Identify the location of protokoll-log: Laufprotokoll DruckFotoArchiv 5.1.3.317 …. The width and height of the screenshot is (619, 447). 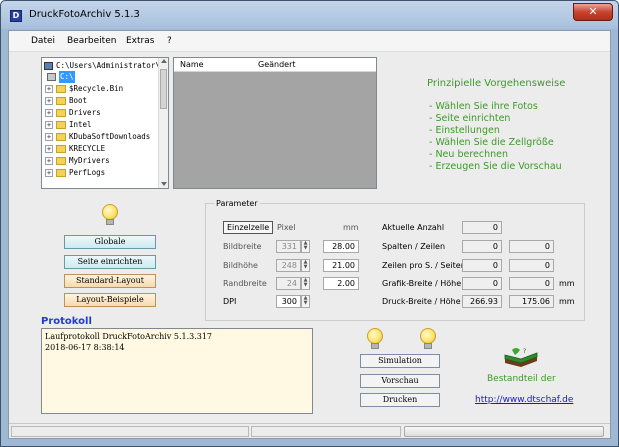
(177, 371).